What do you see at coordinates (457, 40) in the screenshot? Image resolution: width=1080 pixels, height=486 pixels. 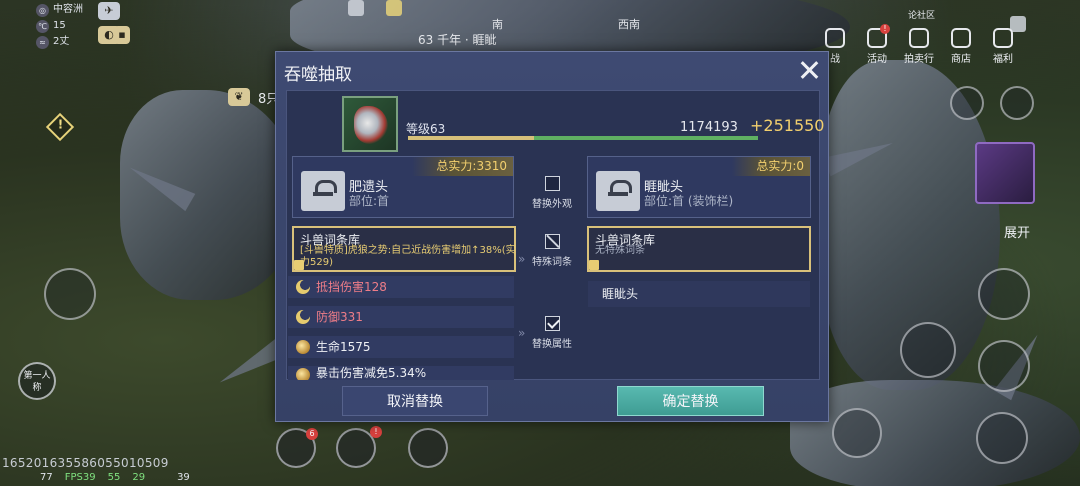 I see `game-time: 63 千年 · 睚眦` at bounding box center [457, 40].